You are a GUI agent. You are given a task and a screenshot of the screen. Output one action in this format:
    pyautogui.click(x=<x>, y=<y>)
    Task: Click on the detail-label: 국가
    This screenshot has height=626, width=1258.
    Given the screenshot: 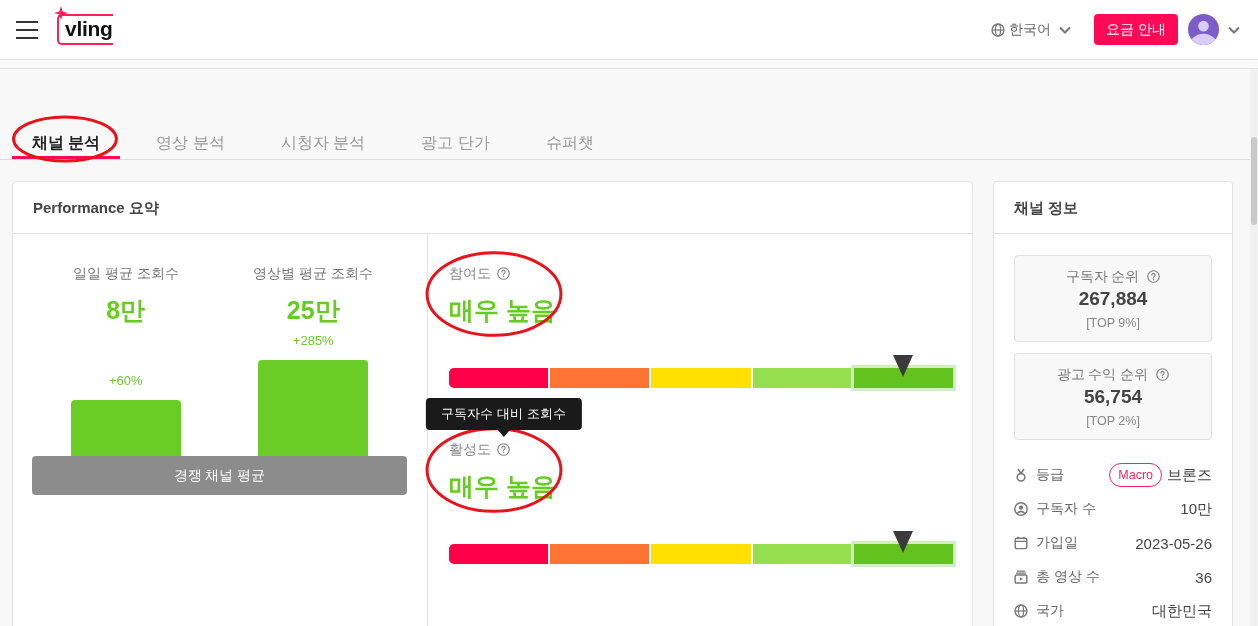 What is the action you would take?
    pyautogui.click(x=1050, y=611)
    